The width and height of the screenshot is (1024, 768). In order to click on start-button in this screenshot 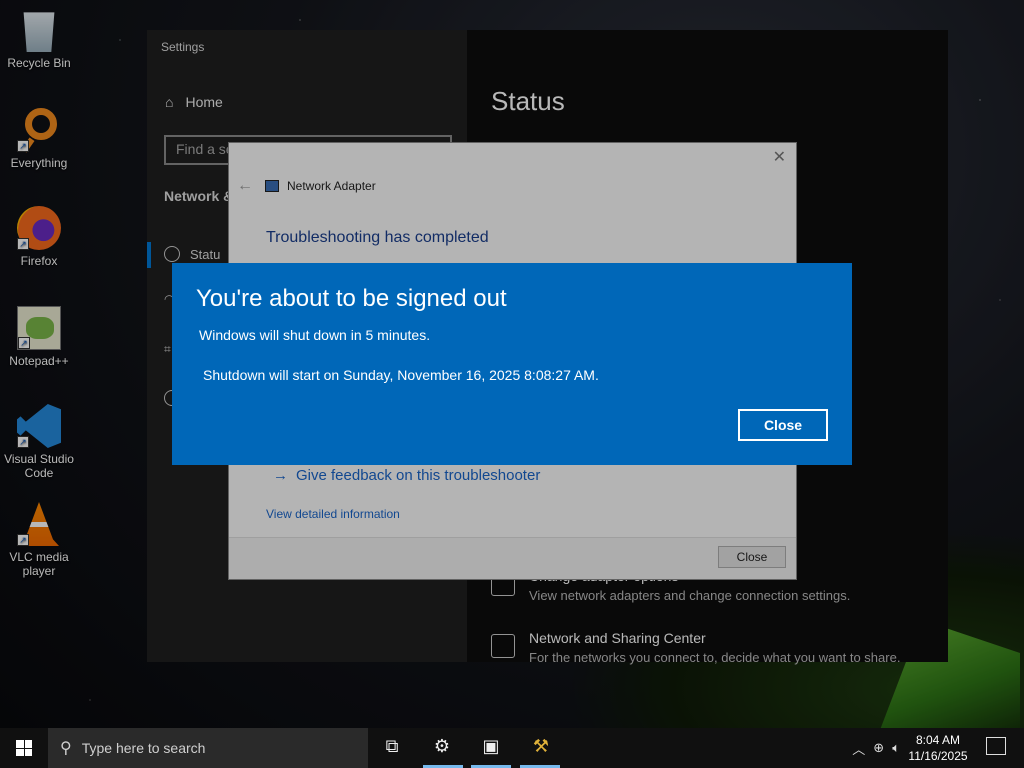, I will do `click(24, 748)`.